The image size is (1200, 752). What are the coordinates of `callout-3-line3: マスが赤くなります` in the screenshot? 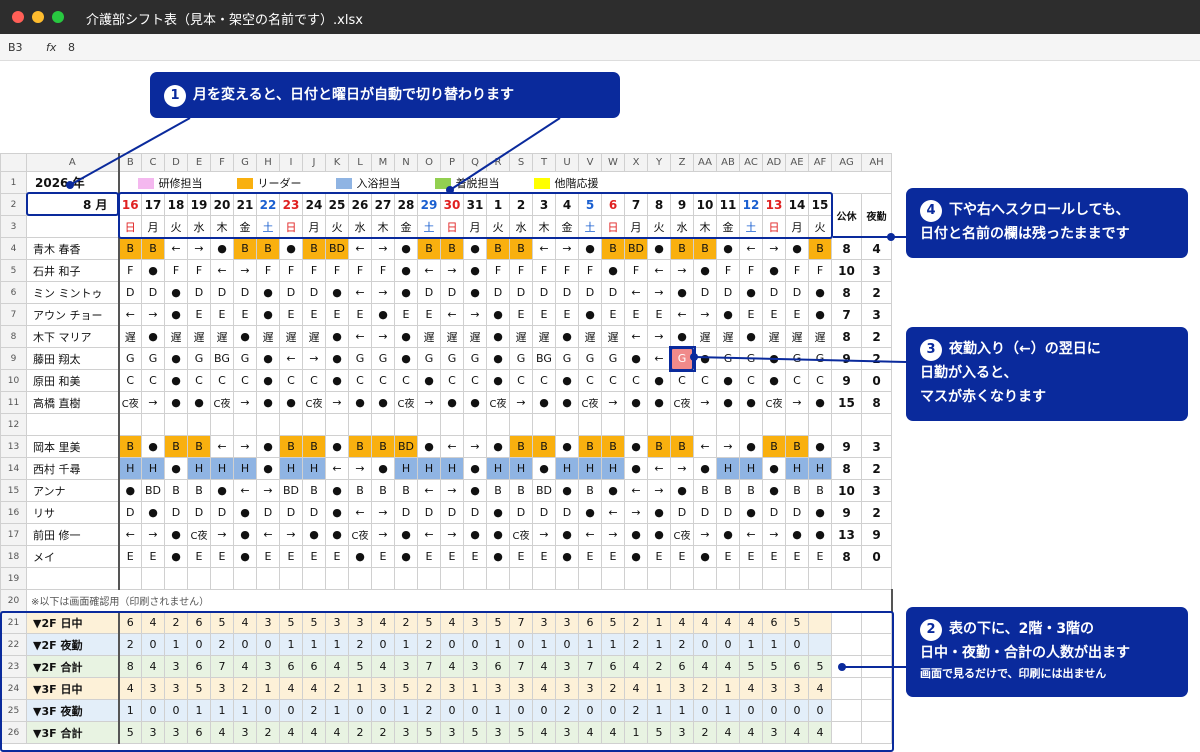 It's located at (983, 397).